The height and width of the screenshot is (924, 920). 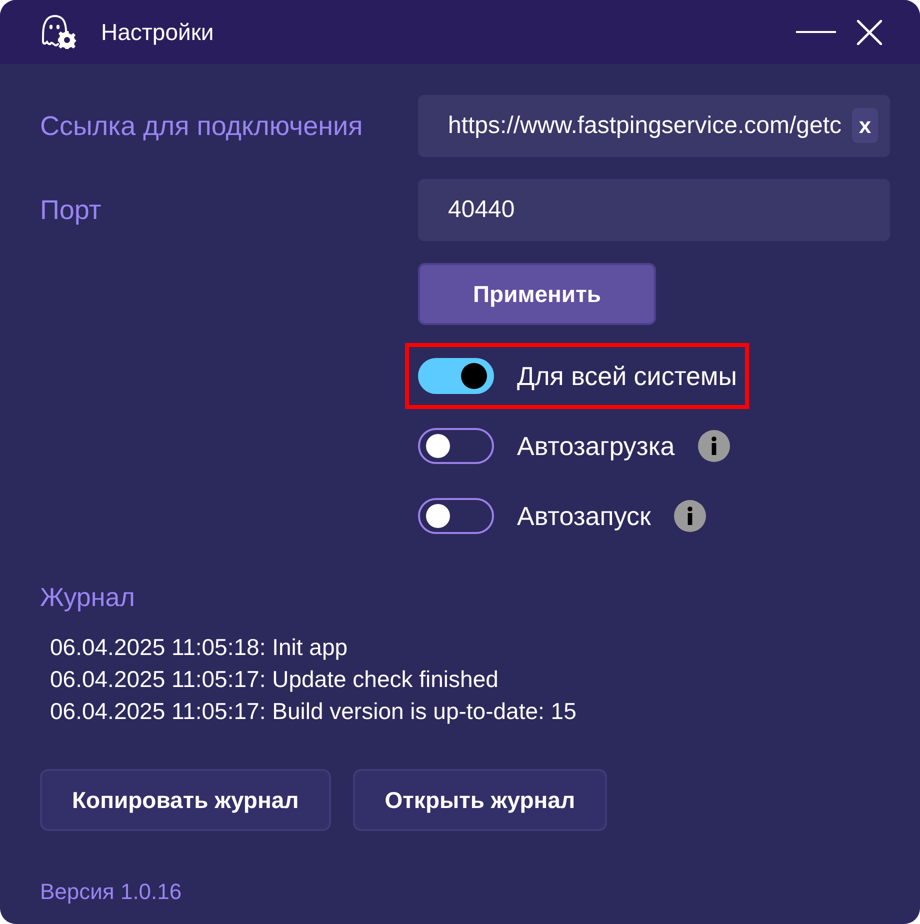 I want to click on close-icon, so click(x=869, y=32).